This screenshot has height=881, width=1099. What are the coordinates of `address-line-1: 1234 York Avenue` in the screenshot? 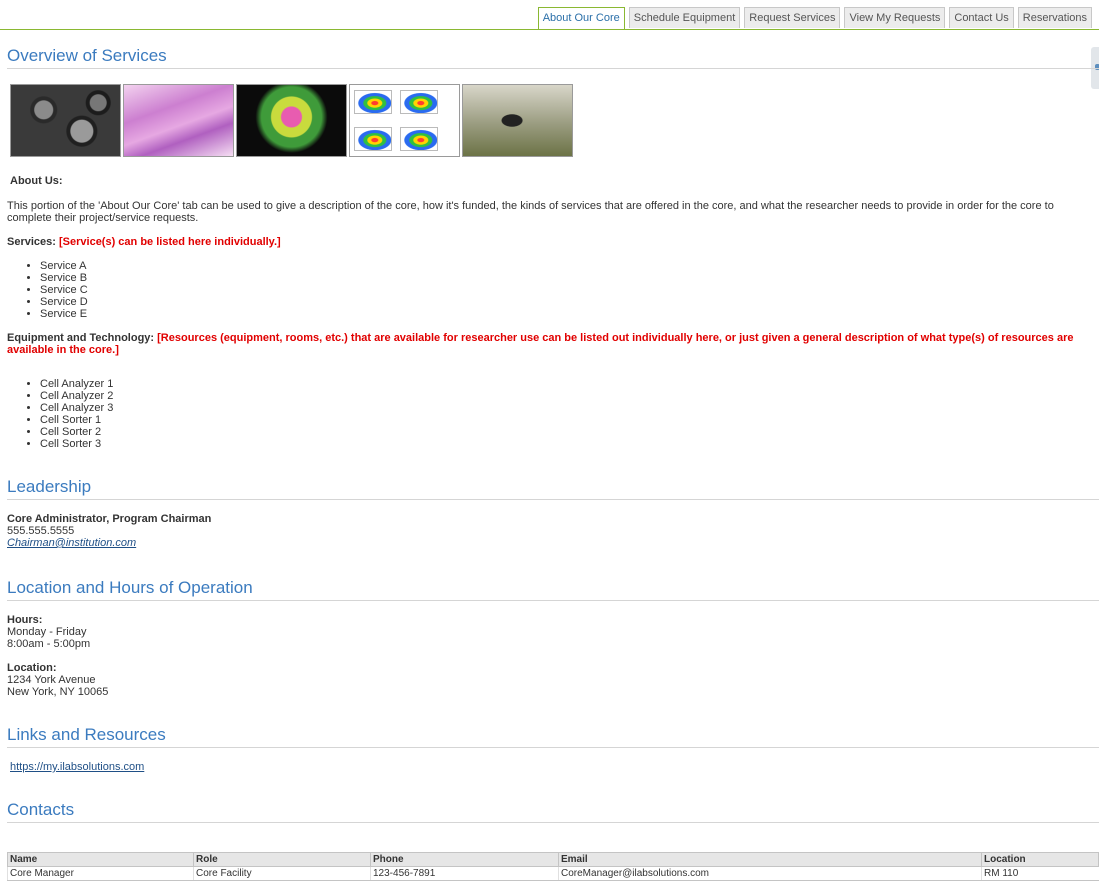 It's located at (51, 680).